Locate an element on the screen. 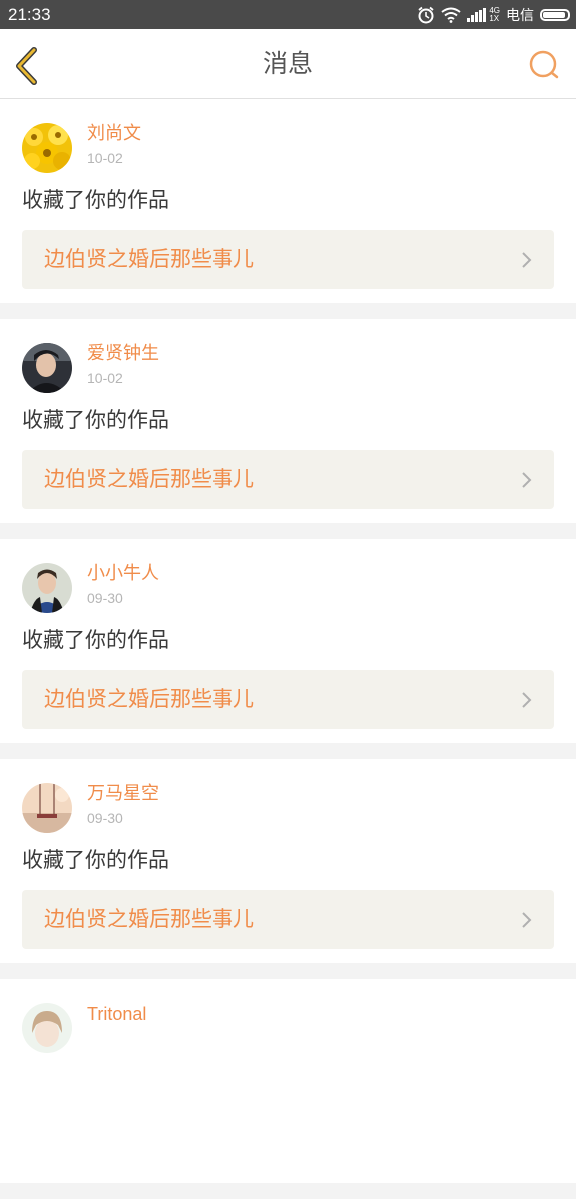  status-bar: 21:33 4G 1X 电信 is located at coordinates (288, 14).